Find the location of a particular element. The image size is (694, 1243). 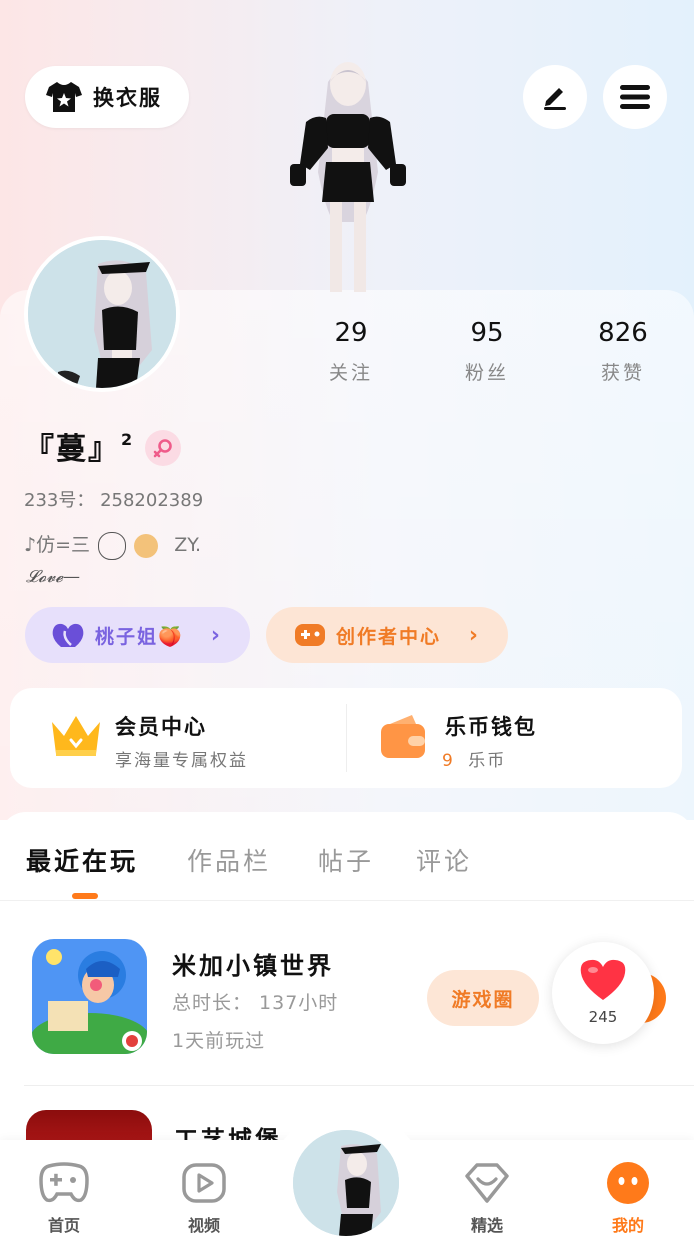

stat-likes-count: 826 is located at coordinates (623, 333).